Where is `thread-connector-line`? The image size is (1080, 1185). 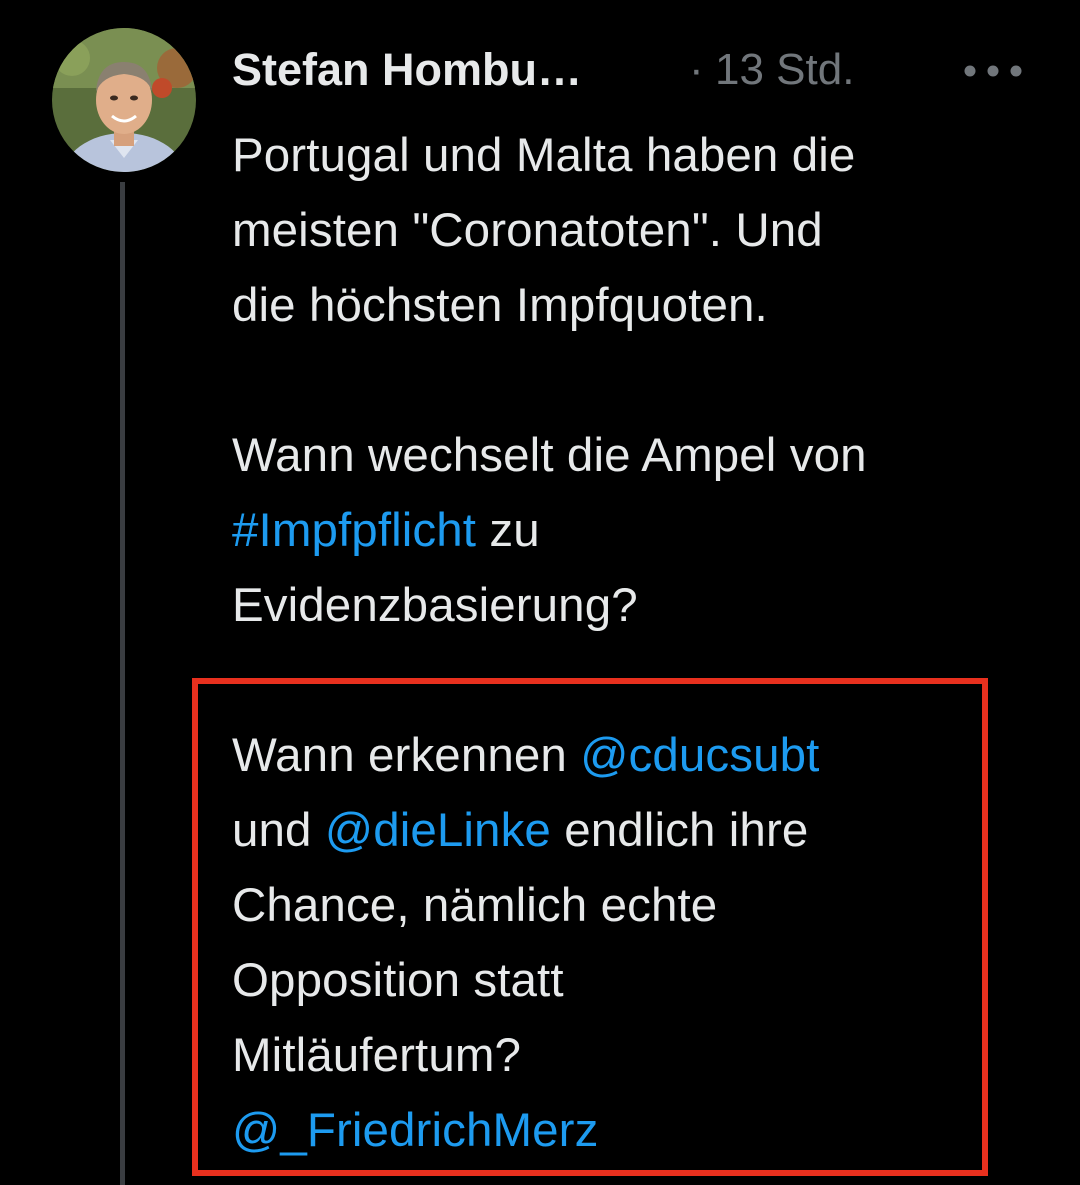 thread-connector-line is located at coordinates (122, 683).